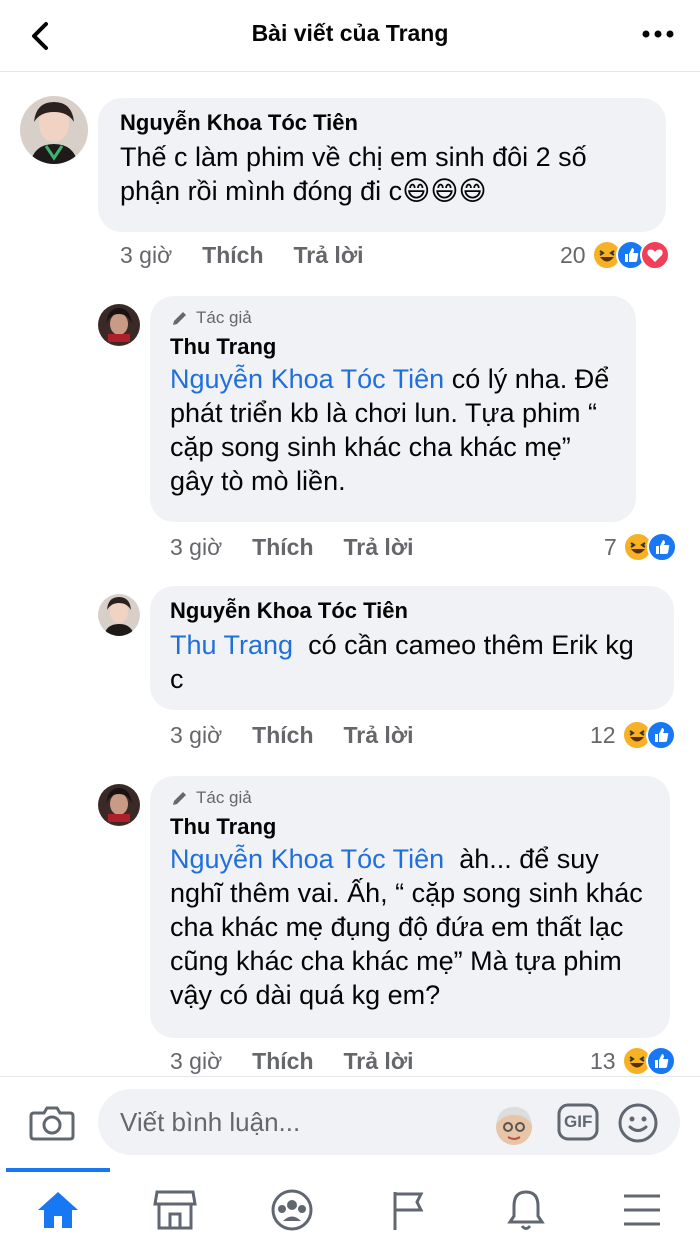  I want to click on comment-composer: Viết bình luận... GIF, so click(350, 1122).